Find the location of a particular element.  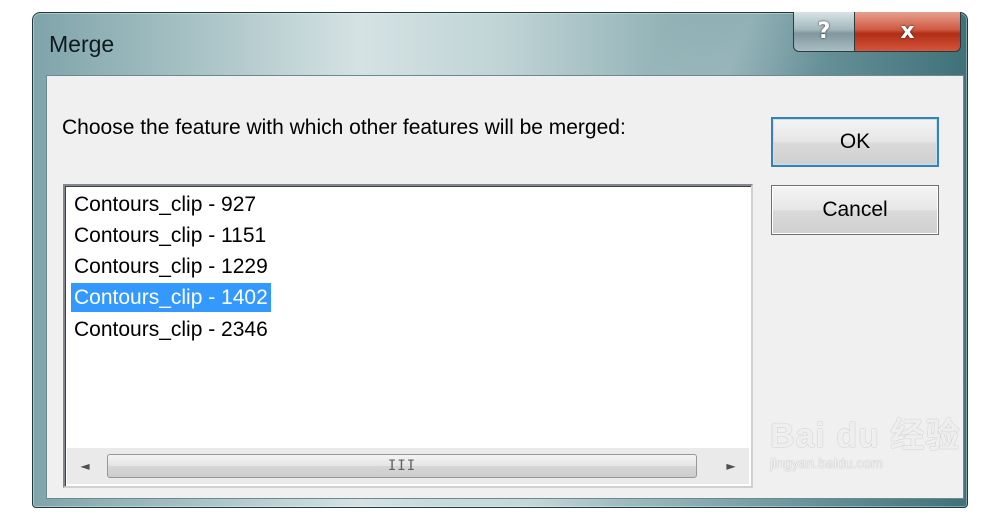

window-title: Merge is located at coordinates (82, 44).